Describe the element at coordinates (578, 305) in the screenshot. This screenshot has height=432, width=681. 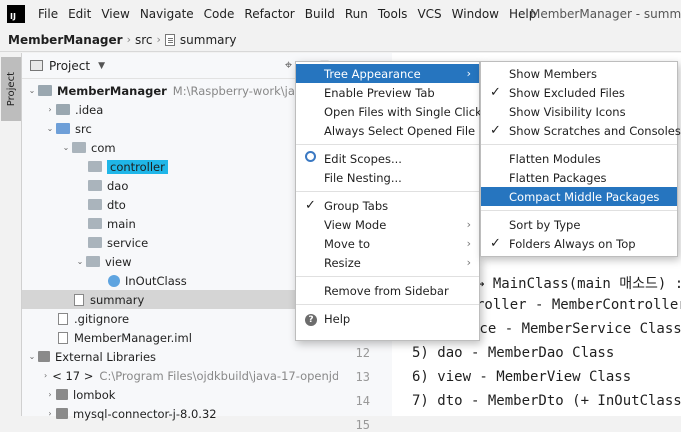
I see `code-line: roller - MemberController` at that location.